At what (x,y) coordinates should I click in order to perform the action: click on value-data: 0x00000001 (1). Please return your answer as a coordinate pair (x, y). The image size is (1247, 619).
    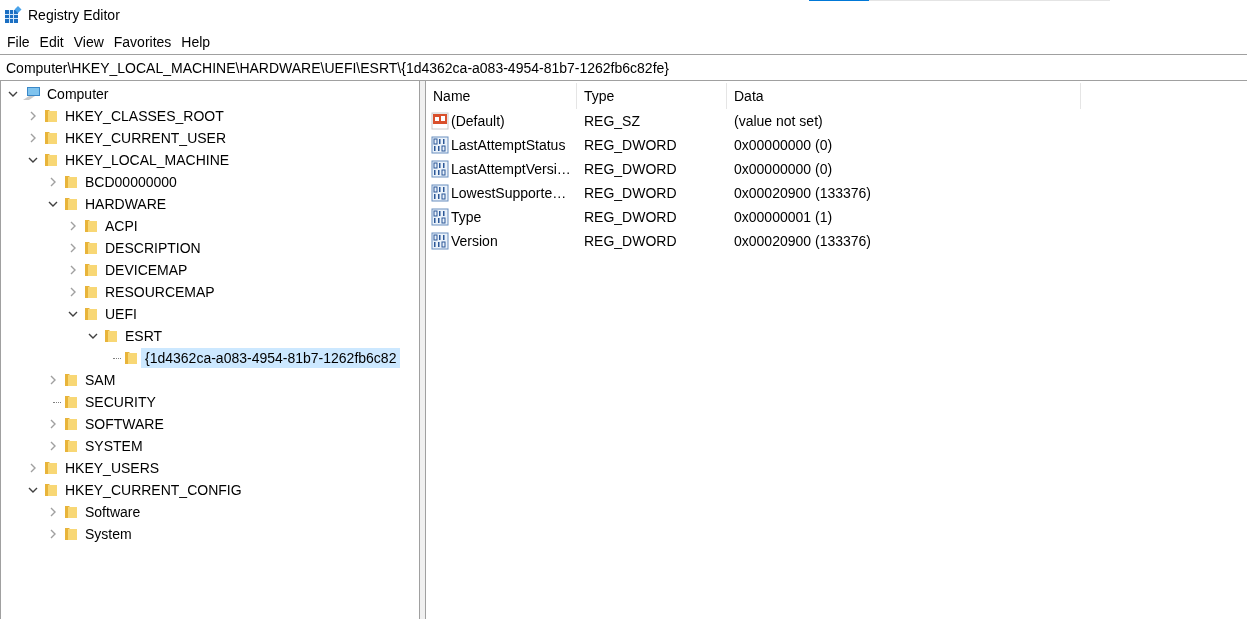
    Looking at the image, I should click on (783, 217).